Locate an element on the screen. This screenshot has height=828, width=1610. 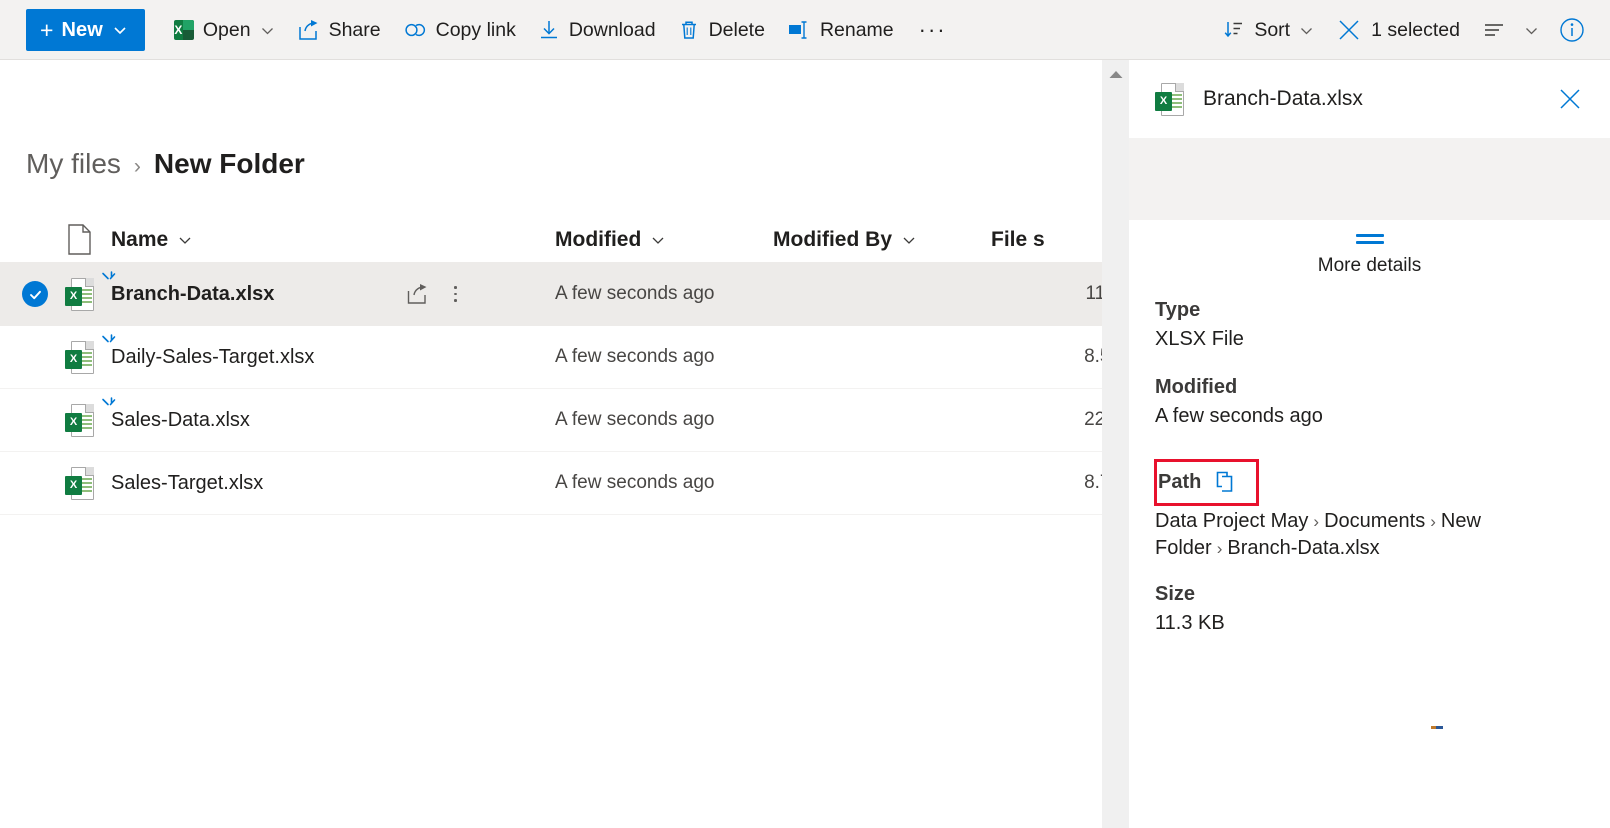
modified-field-value: A few seconds ago is located at coordinates (1239, 416).